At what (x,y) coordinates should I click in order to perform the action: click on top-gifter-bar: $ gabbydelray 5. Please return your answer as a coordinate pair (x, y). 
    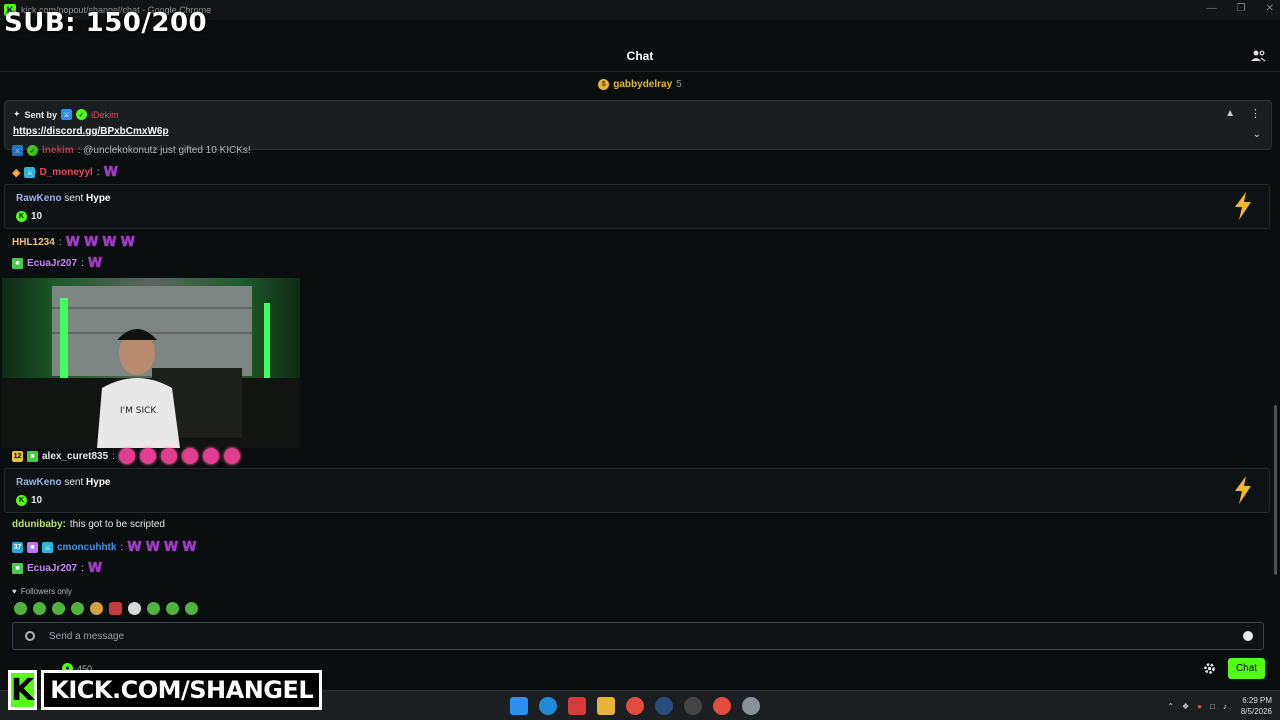
    Looking at the image, I should click on (640, 84).